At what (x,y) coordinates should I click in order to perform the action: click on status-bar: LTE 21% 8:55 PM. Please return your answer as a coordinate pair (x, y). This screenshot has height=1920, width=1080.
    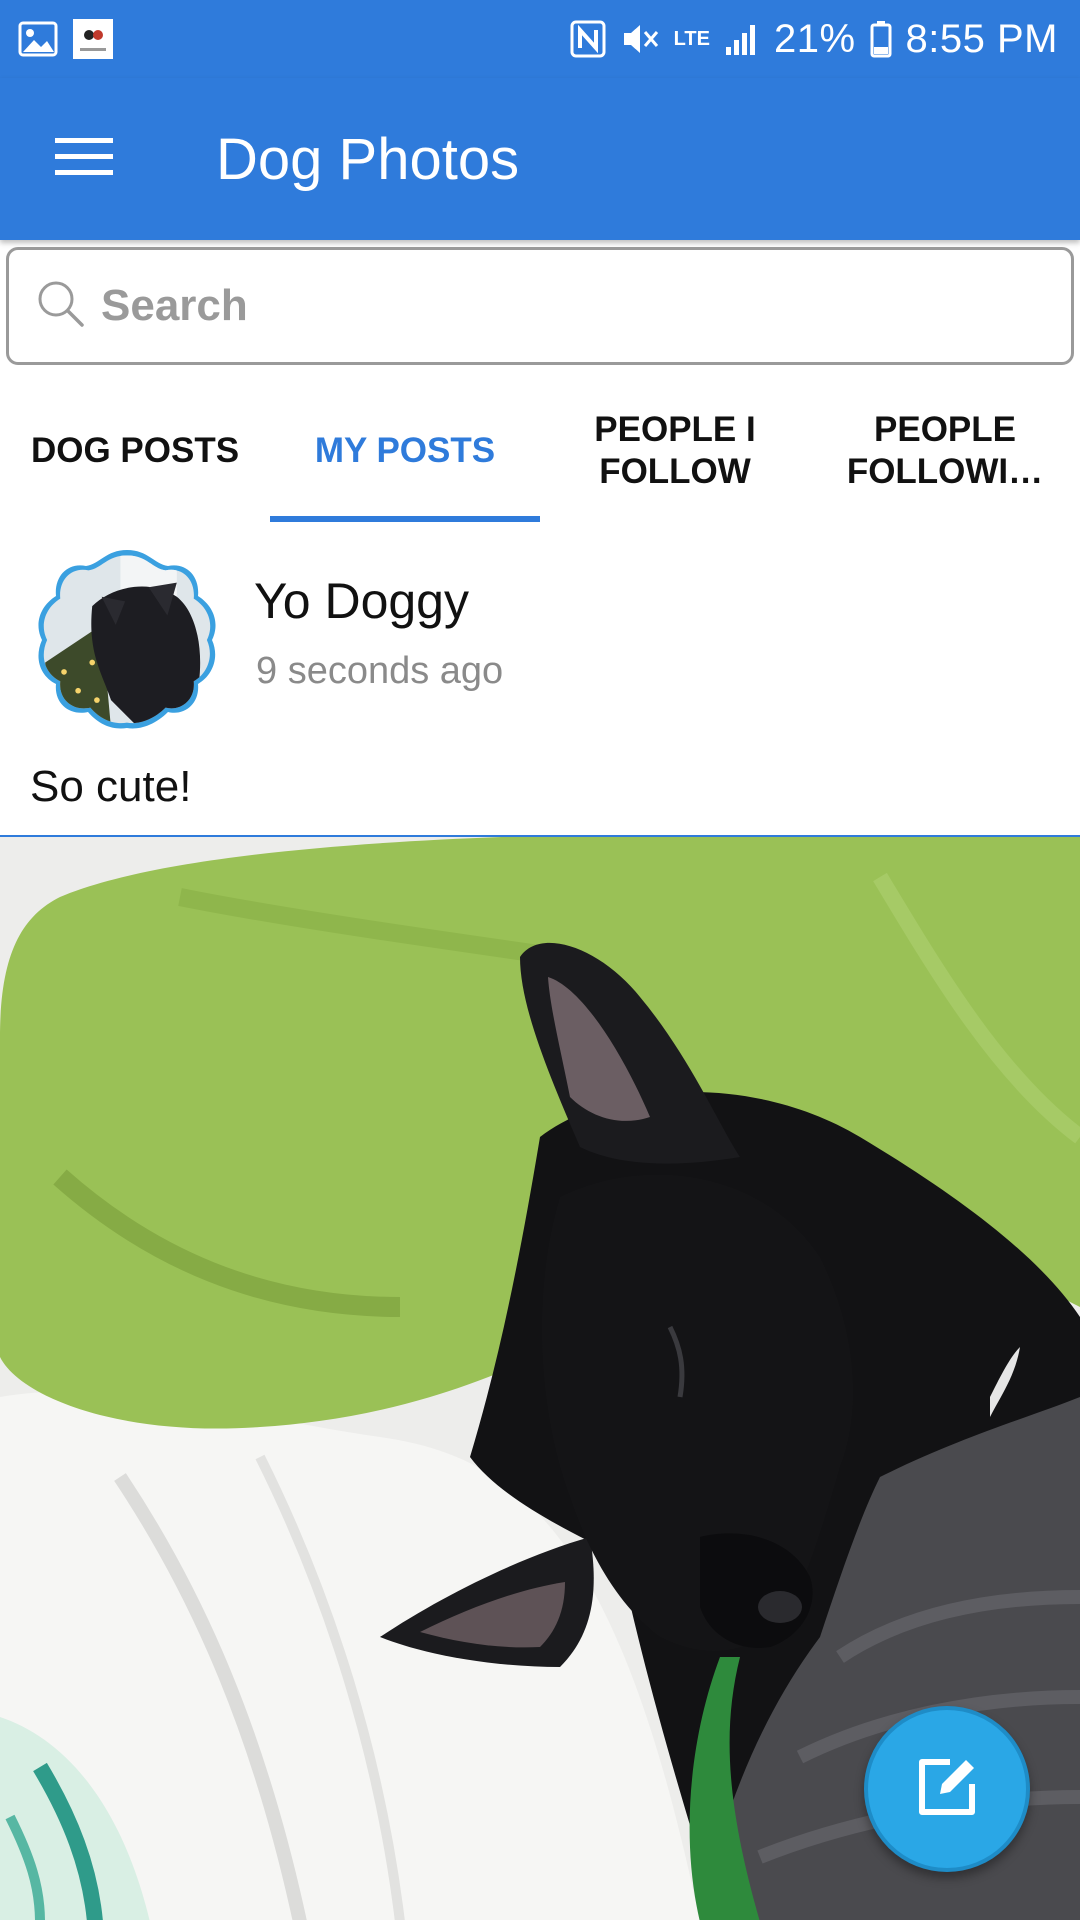
    Looking at the image, I should click on (540, 39).